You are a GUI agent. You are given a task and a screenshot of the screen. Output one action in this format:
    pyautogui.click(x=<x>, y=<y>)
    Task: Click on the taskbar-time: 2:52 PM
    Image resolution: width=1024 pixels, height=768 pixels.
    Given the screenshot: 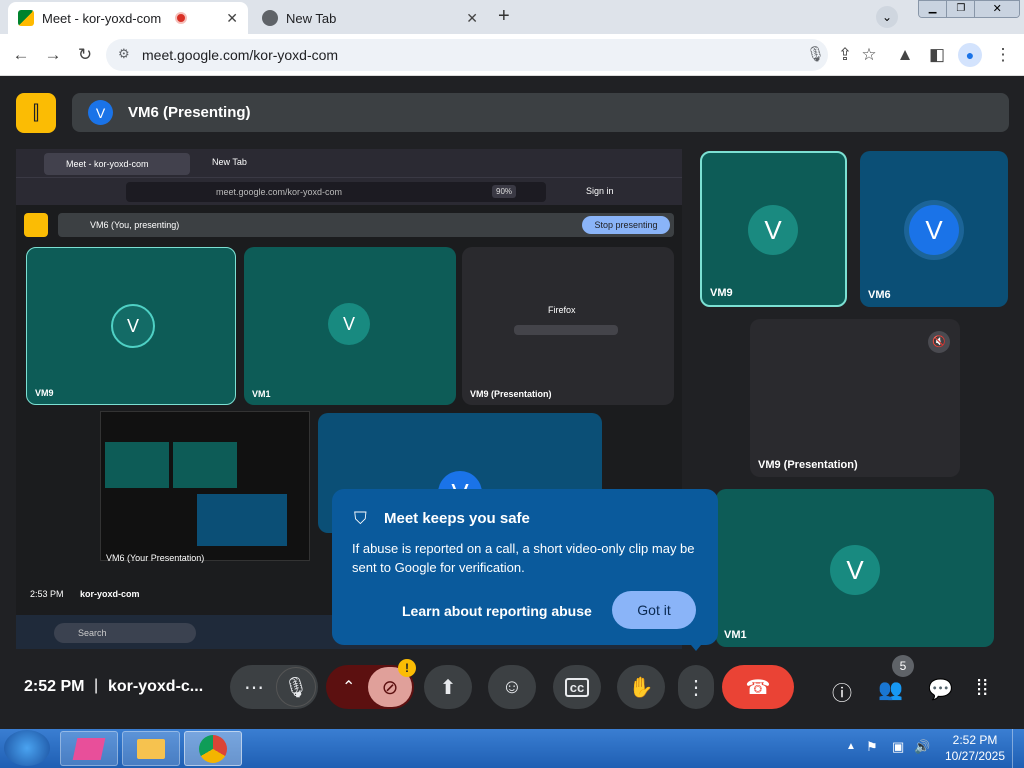 What is the action you would take?
    pyautogui.click(x=975, y=740)
    